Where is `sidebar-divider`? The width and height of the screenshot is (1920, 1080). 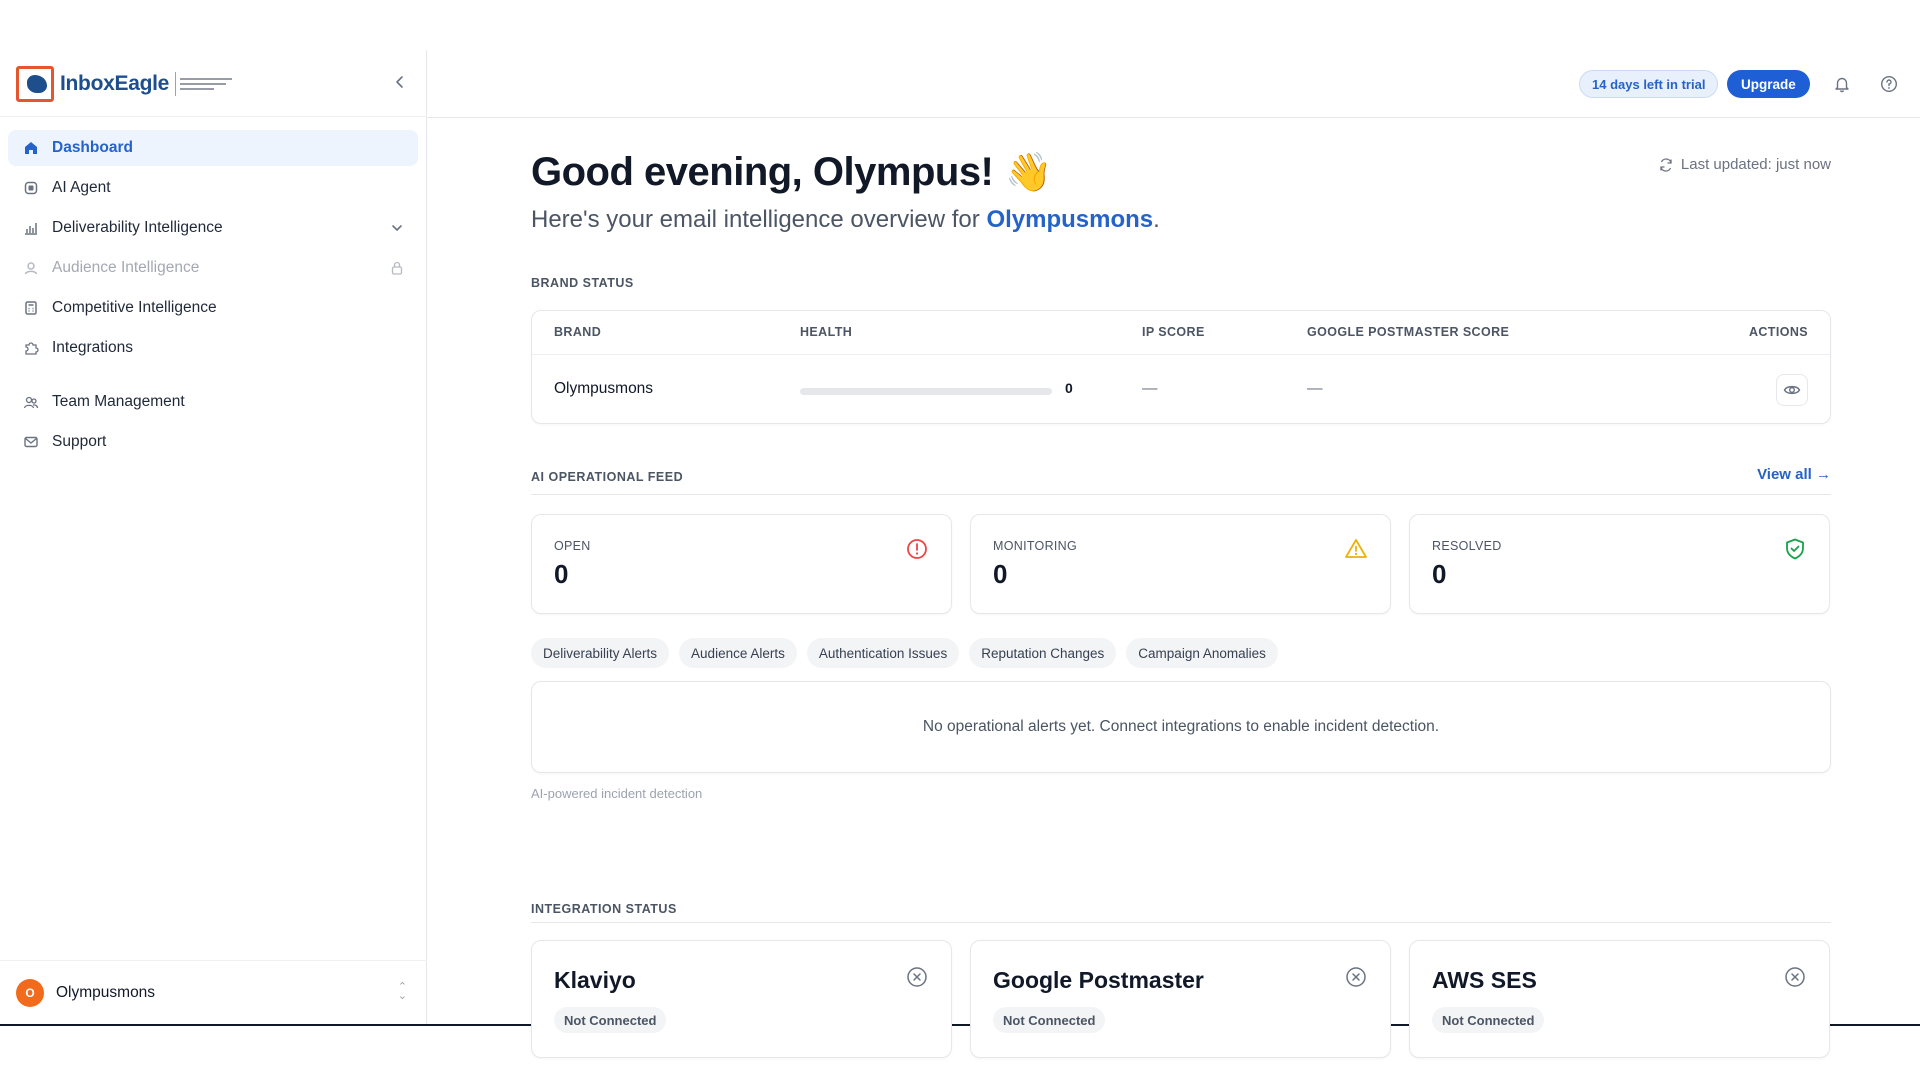
sidebar-divider is located at coordinates (213, 116).